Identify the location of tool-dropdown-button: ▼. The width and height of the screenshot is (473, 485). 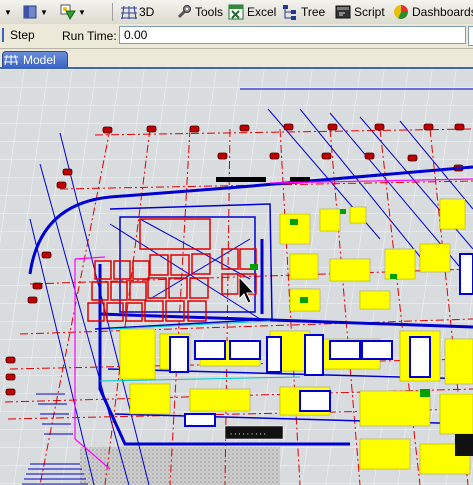
(73, 12).